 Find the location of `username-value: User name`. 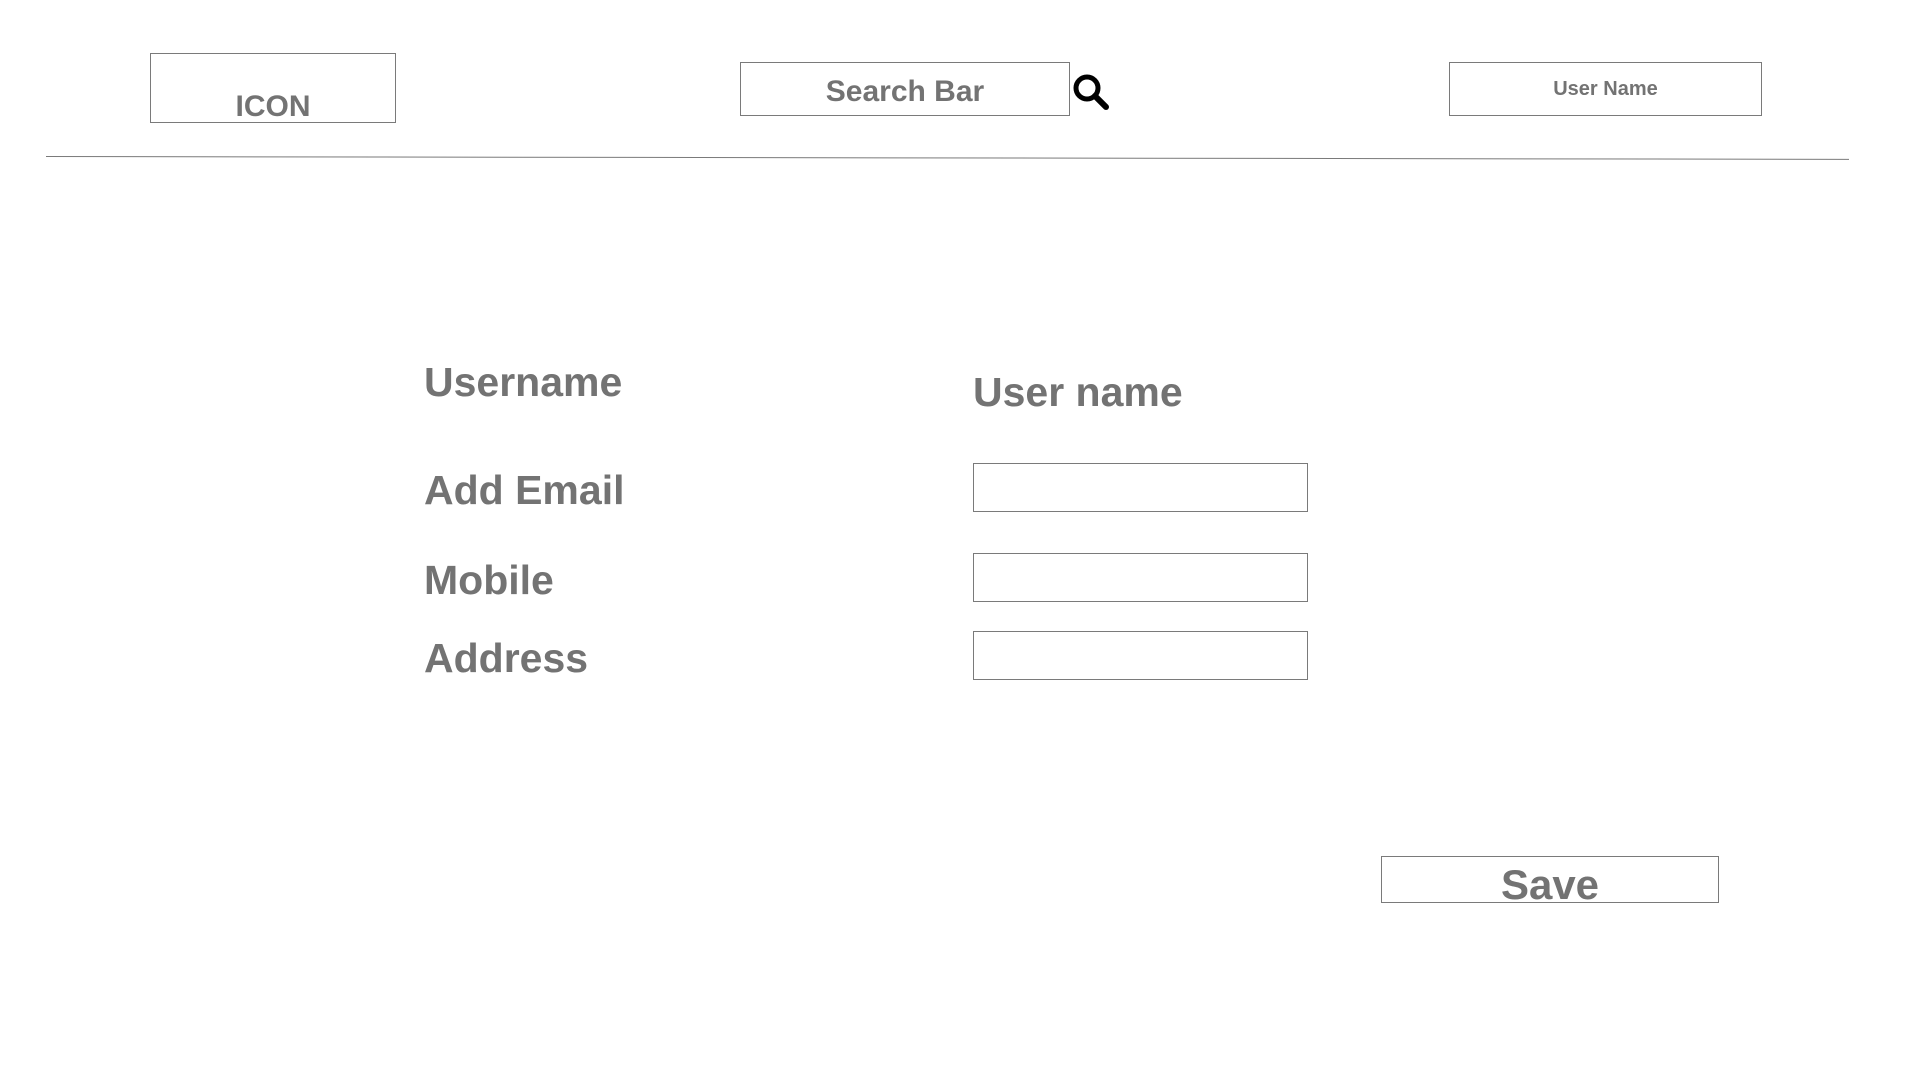

username-value: User name is located at coordinates (1078, 392).